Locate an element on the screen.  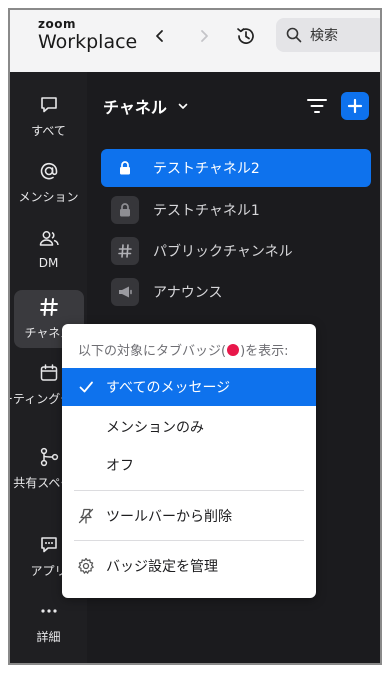
history-icon is located at coordinates (245, 36).